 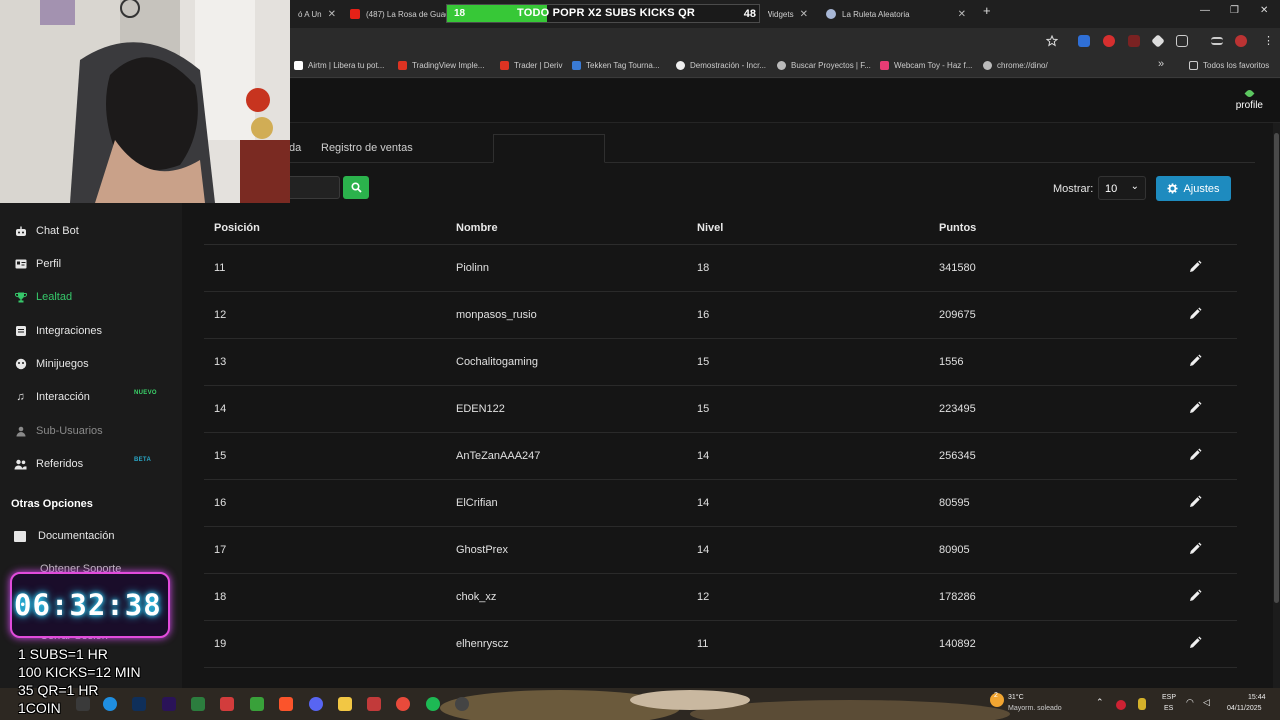 What do you see at coordinates (63, 654) in the screenshot?
I see `stream-rule-line: 1 SUBS=1 HR` at bounding box center [63, 654].